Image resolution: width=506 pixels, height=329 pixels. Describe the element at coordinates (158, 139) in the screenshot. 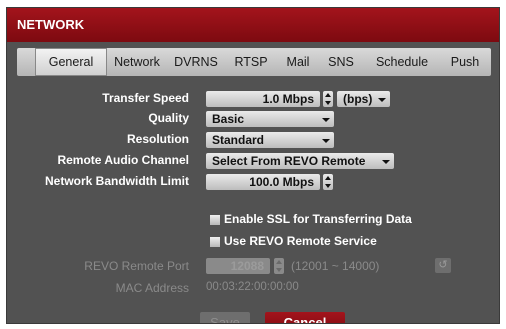

I see `resolution-label: Resolution` at that location.